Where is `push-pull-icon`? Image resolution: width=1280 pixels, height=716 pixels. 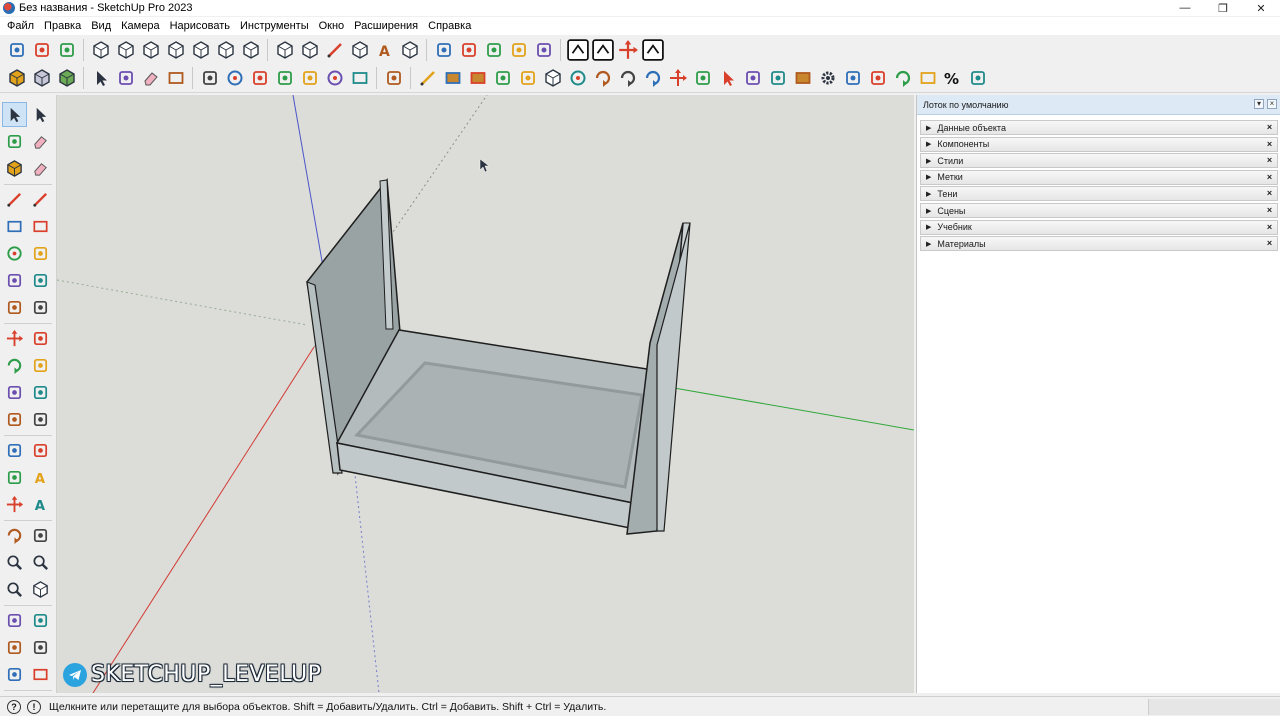 push-pull-icon is located at coordinates (40, 338).